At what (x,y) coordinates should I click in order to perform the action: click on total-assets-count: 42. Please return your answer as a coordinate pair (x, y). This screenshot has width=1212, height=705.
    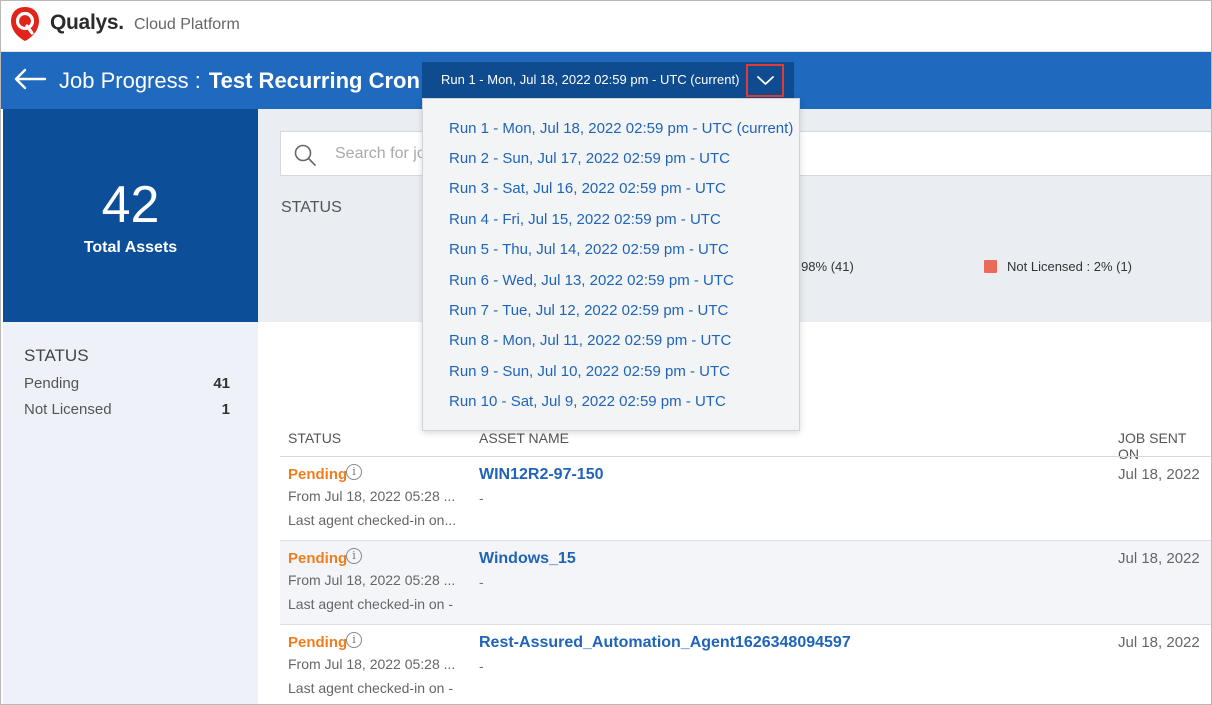
    Looking at the image, I should click on (130, 205).